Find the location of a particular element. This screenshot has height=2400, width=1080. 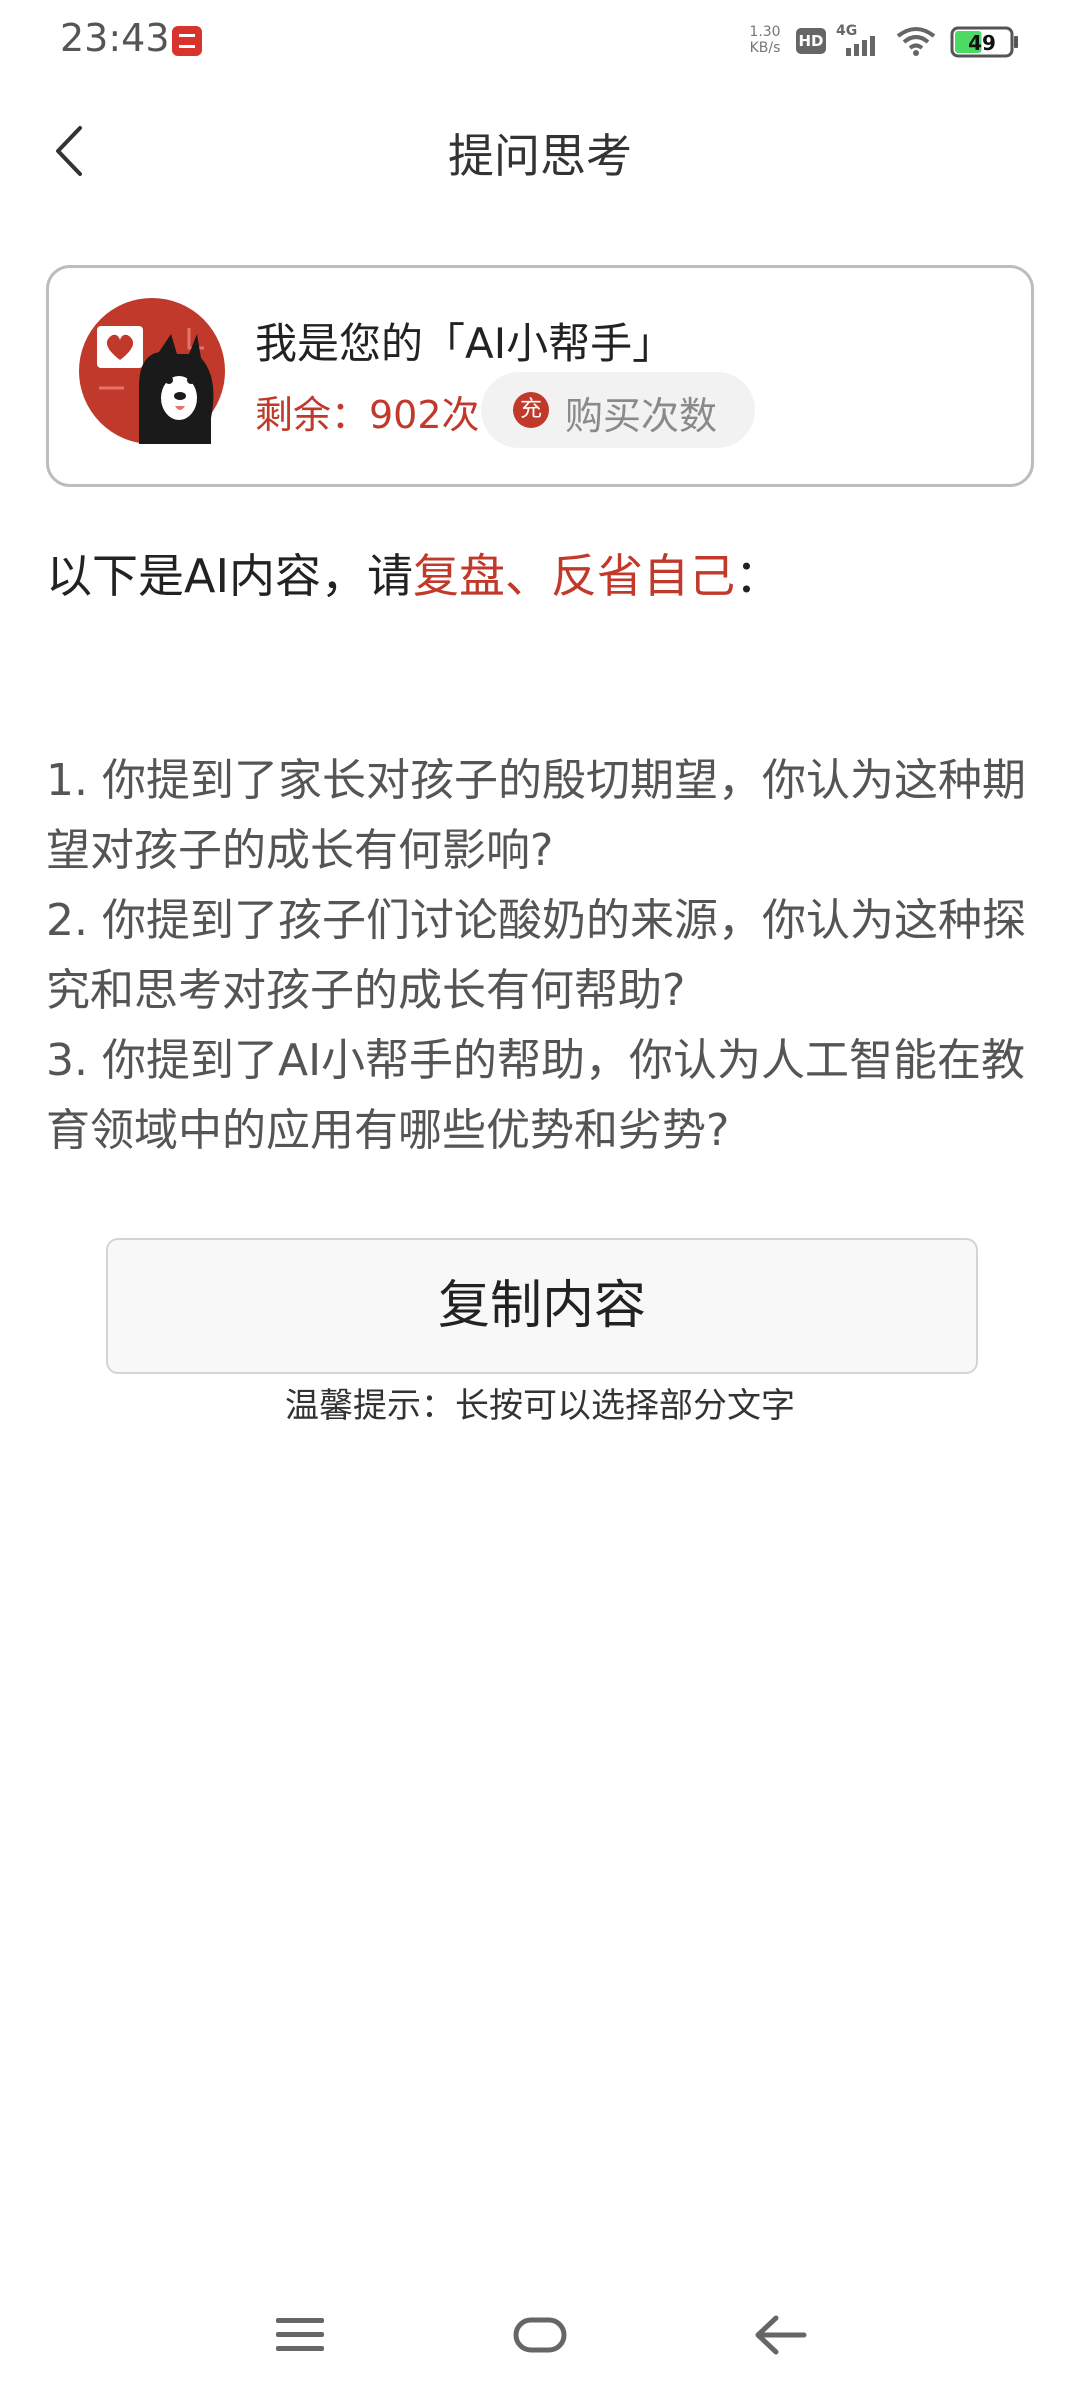

buy-times-button: 充 购买次数 is located at coordinates (618, 410).